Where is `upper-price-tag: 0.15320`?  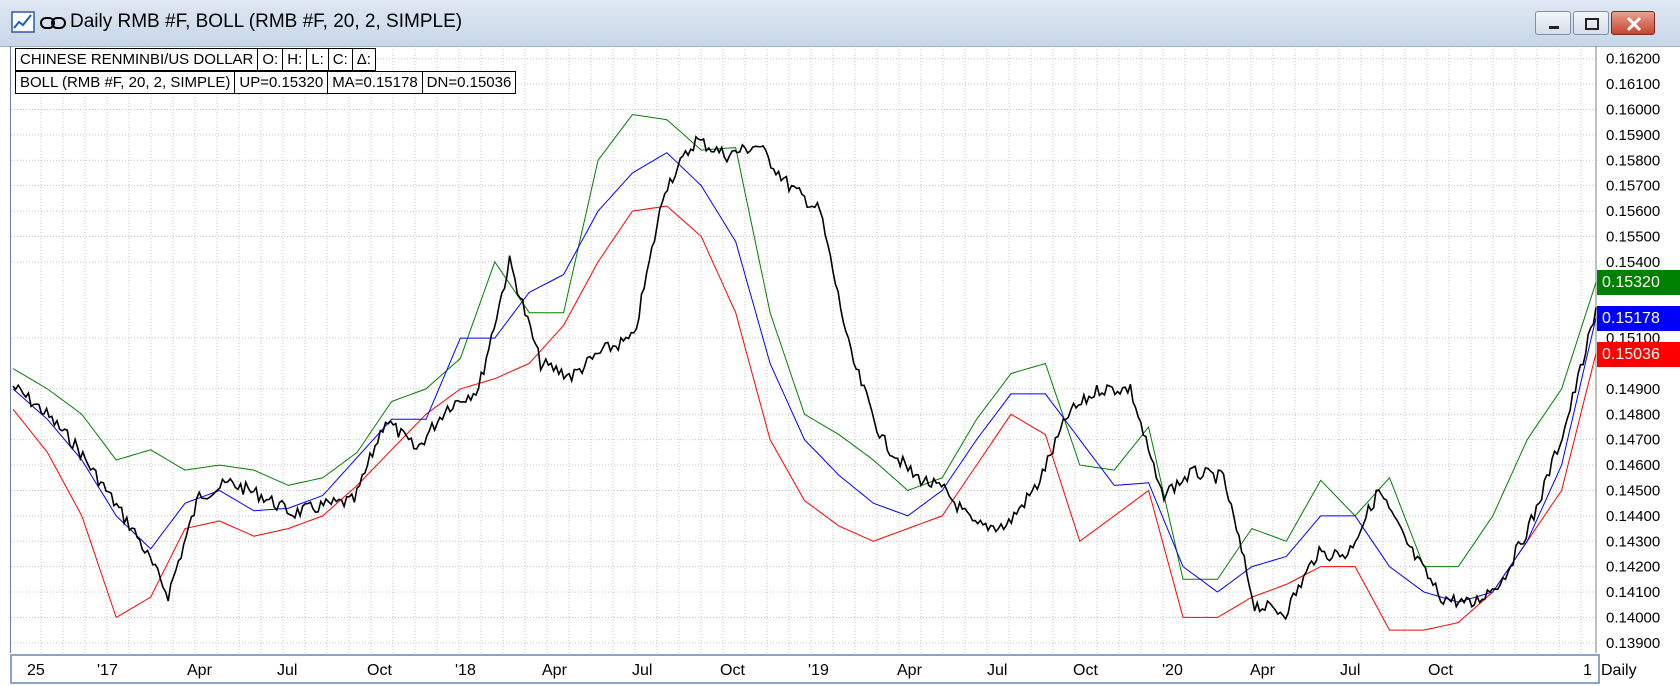
upper-price-tag: 0.15320 is located at coordinates (1638, 283).